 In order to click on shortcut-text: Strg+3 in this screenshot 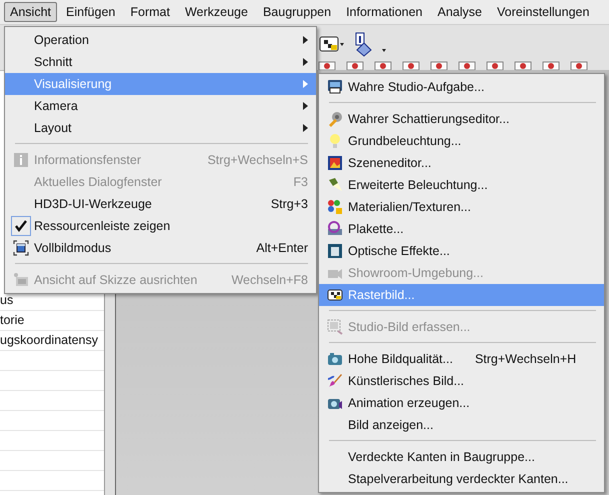, I will do `click(289, 204)`.